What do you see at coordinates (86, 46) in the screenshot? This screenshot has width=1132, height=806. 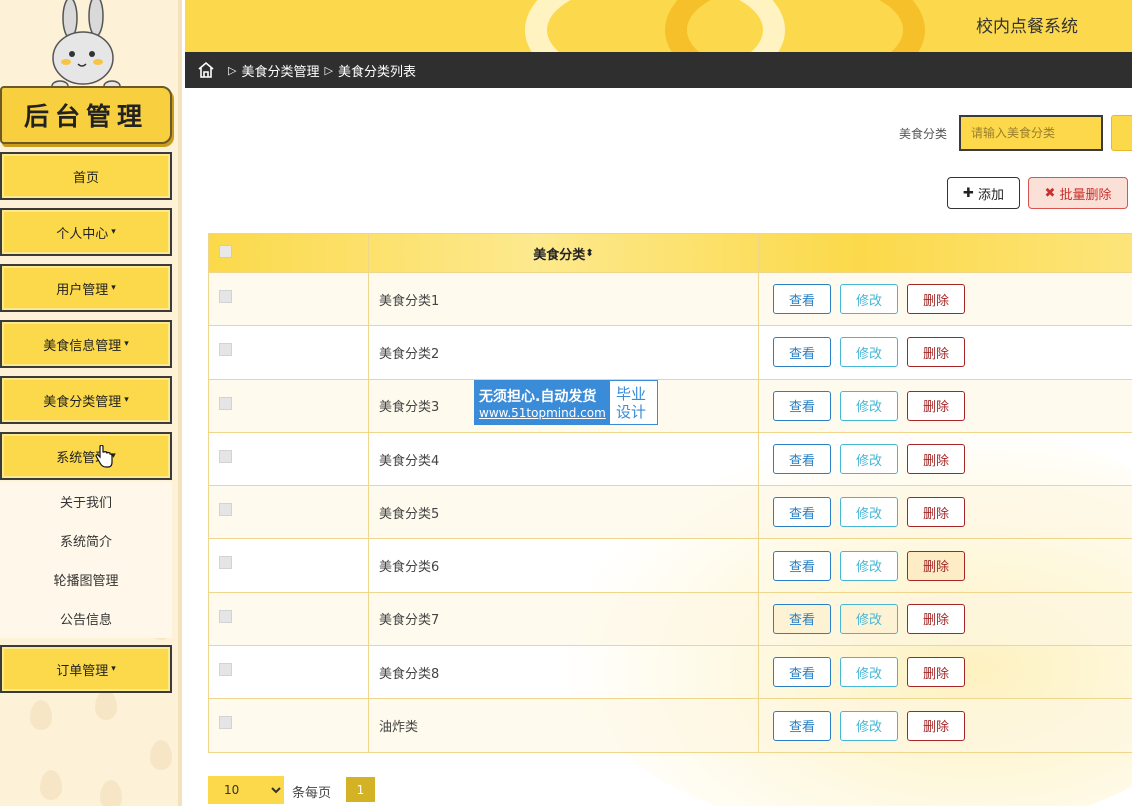 I see `rabbit-logo-icon` at bounding box center [86, 46].